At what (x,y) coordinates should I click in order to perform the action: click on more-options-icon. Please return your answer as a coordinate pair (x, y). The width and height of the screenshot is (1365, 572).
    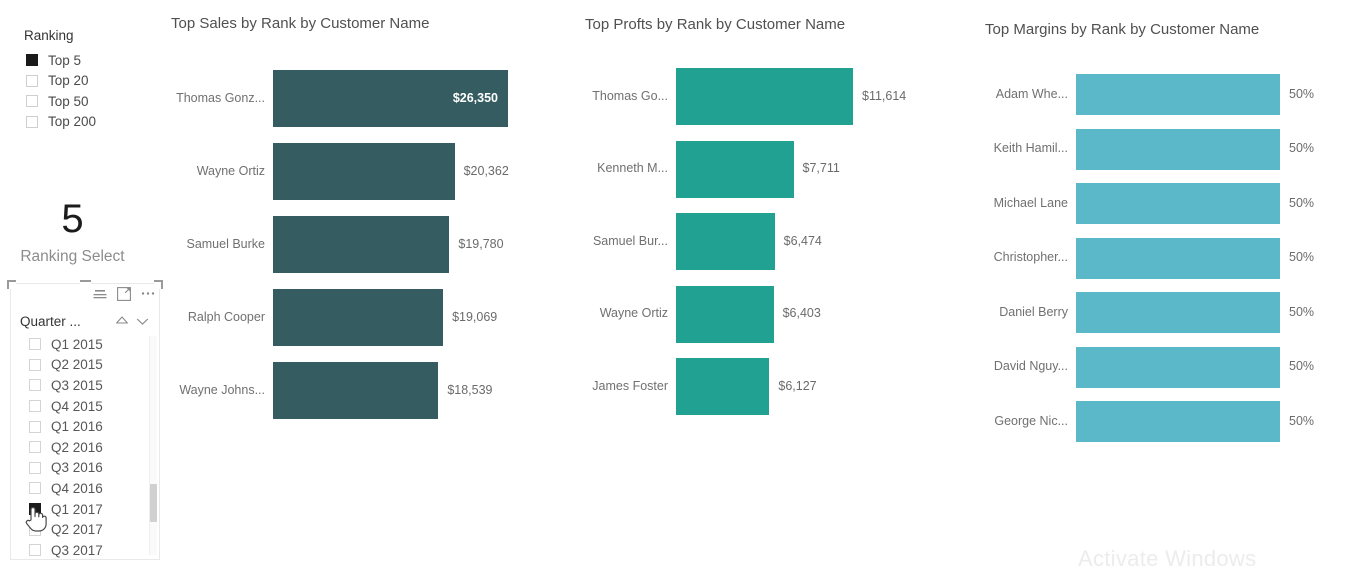
    Looking at the image, I should click on (147, 293).